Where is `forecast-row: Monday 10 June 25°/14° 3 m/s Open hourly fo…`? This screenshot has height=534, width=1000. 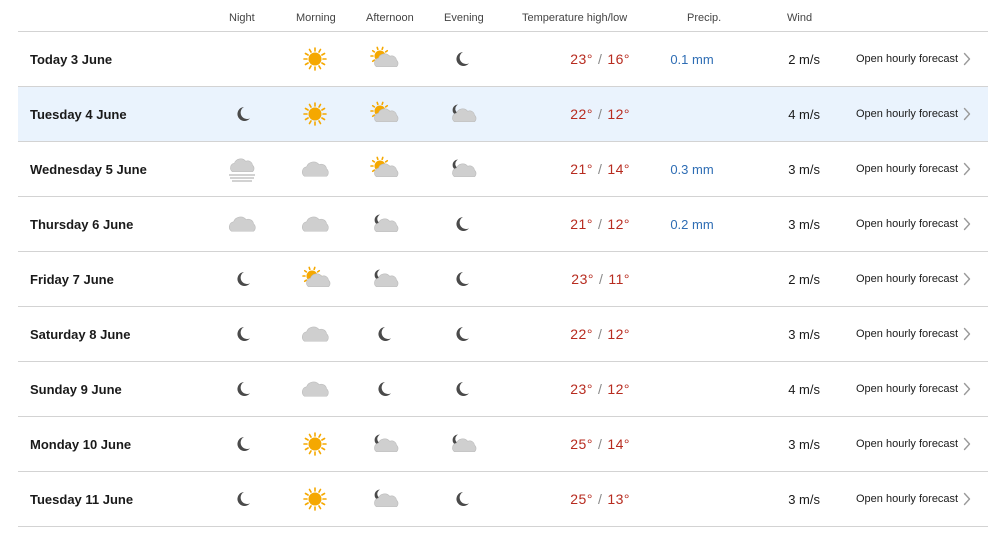
forecast-row: Monday 10 June 25°/14° 3 m/s Open hourly fo… is located at coordinates (503, 444).